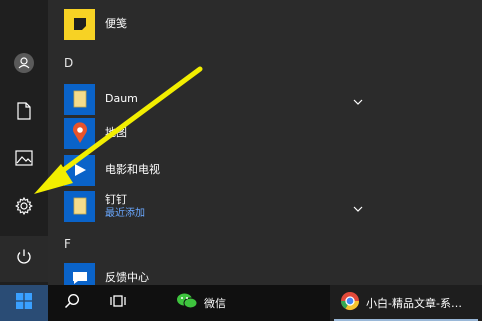  I want to click on gear-icon, so click(24, 207).